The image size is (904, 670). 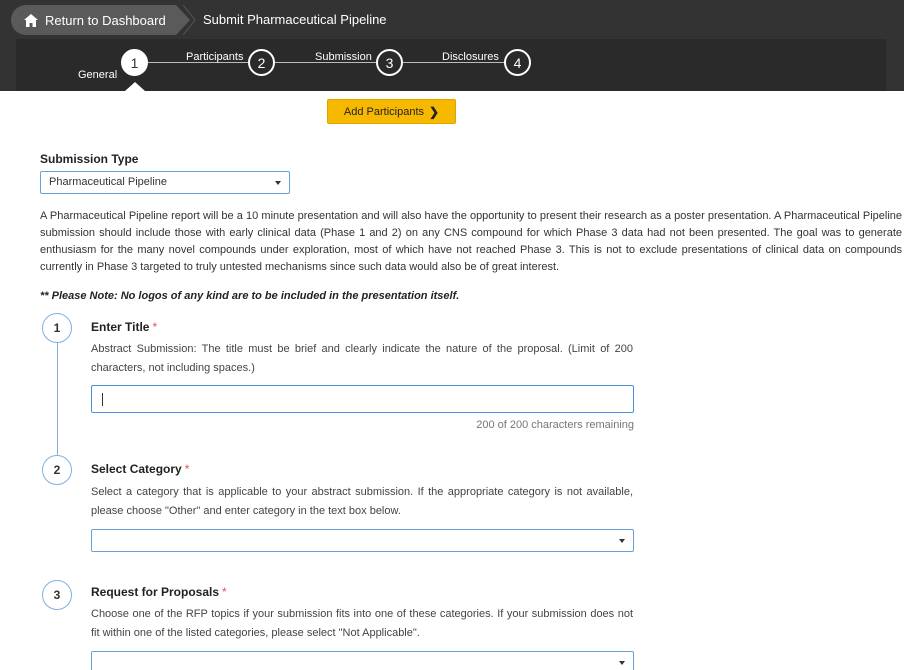 I want to click on enter-title-label: Enter Title, so click(x=120, y=327).